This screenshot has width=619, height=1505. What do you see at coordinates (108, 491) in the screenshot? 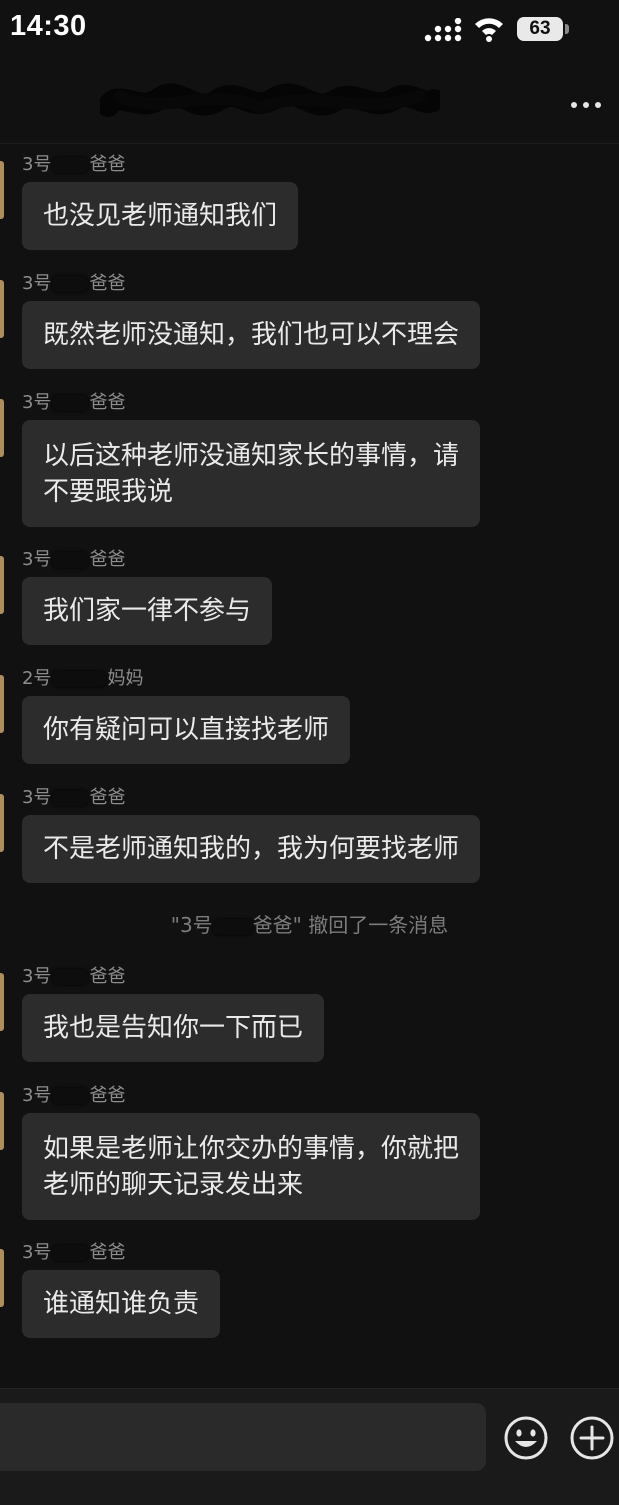
I see `message-text-line: 不要跟我说` at bounding box center [108, 491].